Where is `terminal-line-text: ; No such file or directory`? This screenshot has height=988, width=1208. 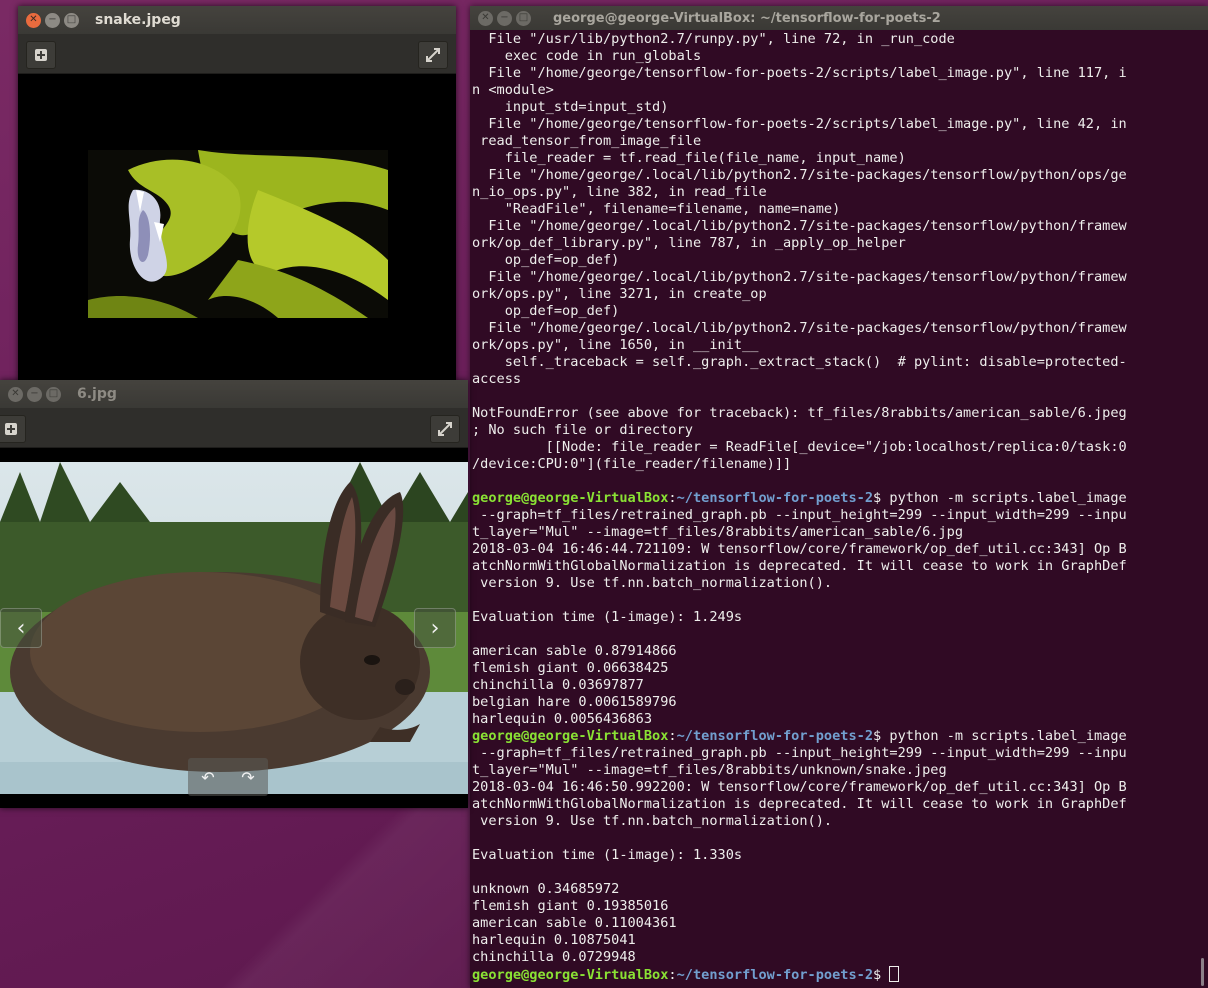
terminal-line-text: ; No such file or directory is located at coordinates (582, 430).